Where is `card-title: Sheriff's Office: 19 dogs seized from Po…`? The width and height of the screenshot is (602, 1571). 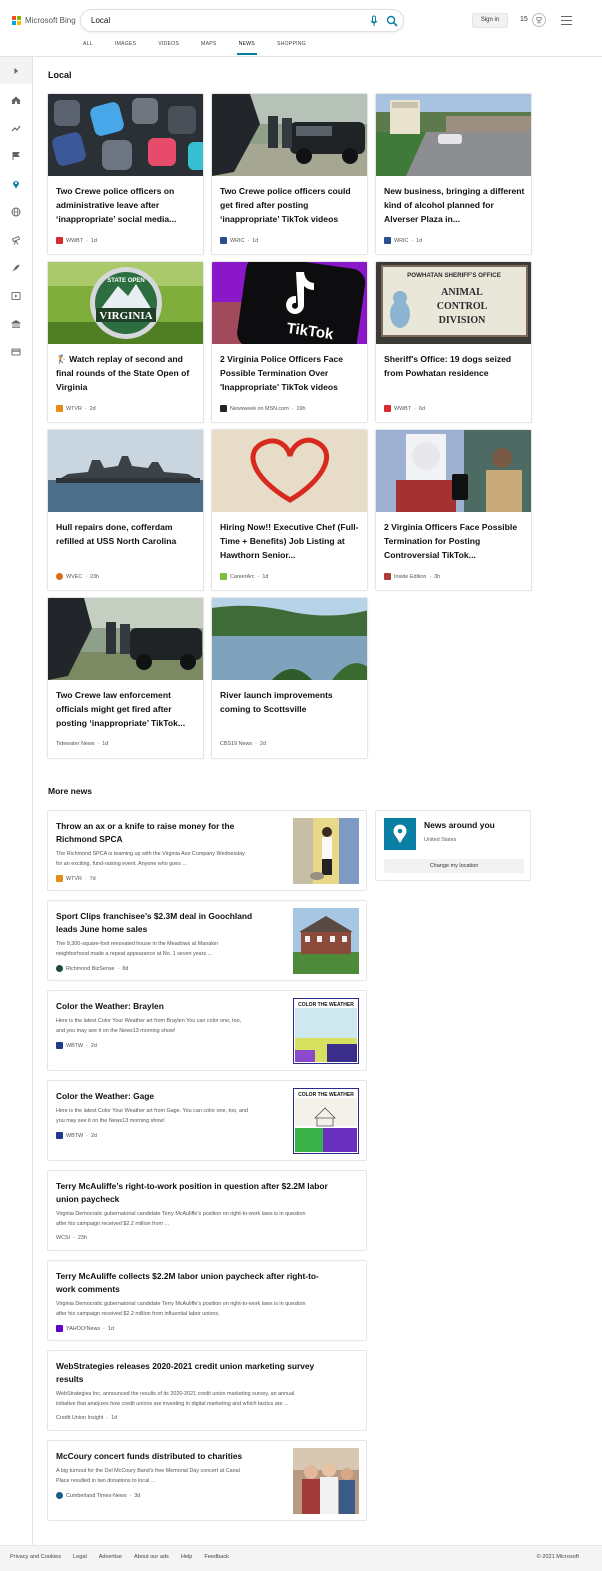
card-title: Sheriff's Office: 19 dogs seized from Po… is located at coordinates (454, 366).